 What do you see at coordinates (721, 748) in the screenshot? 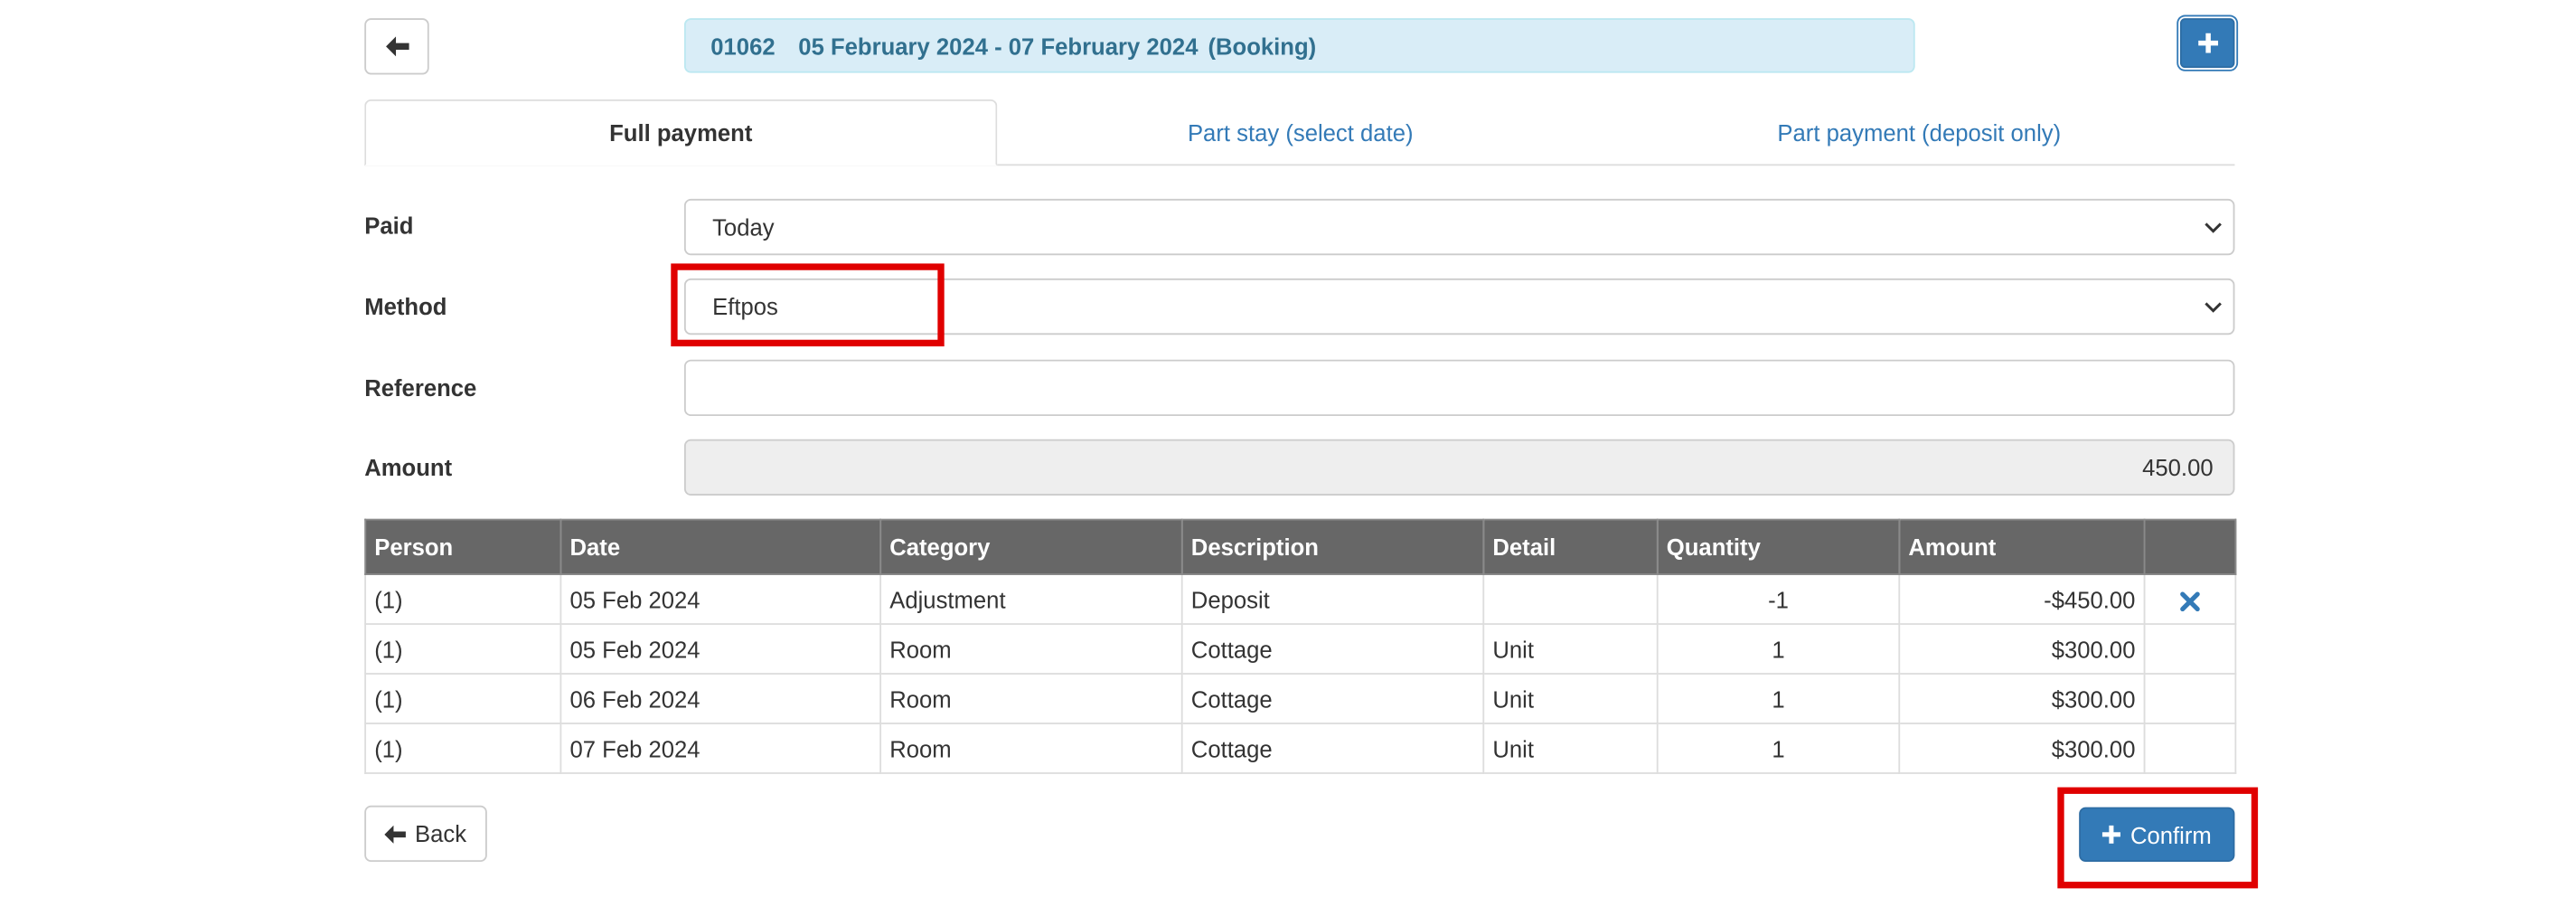
I see `cell-date: 07 Feb 2024` at bounding box center [721, 748].